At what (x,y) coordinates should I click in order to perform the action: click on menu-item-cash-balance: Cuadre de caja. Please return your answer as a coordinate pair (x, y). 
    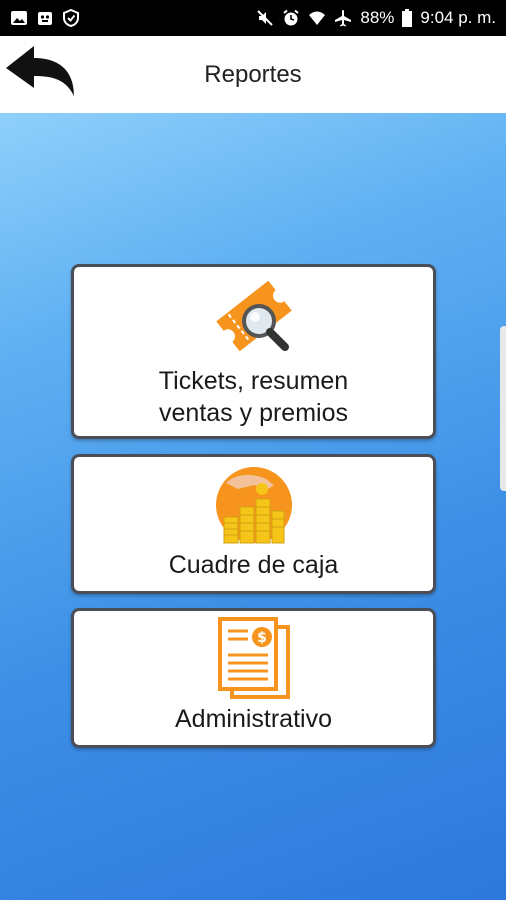
    Looking at the image, I should click on (253, 524).